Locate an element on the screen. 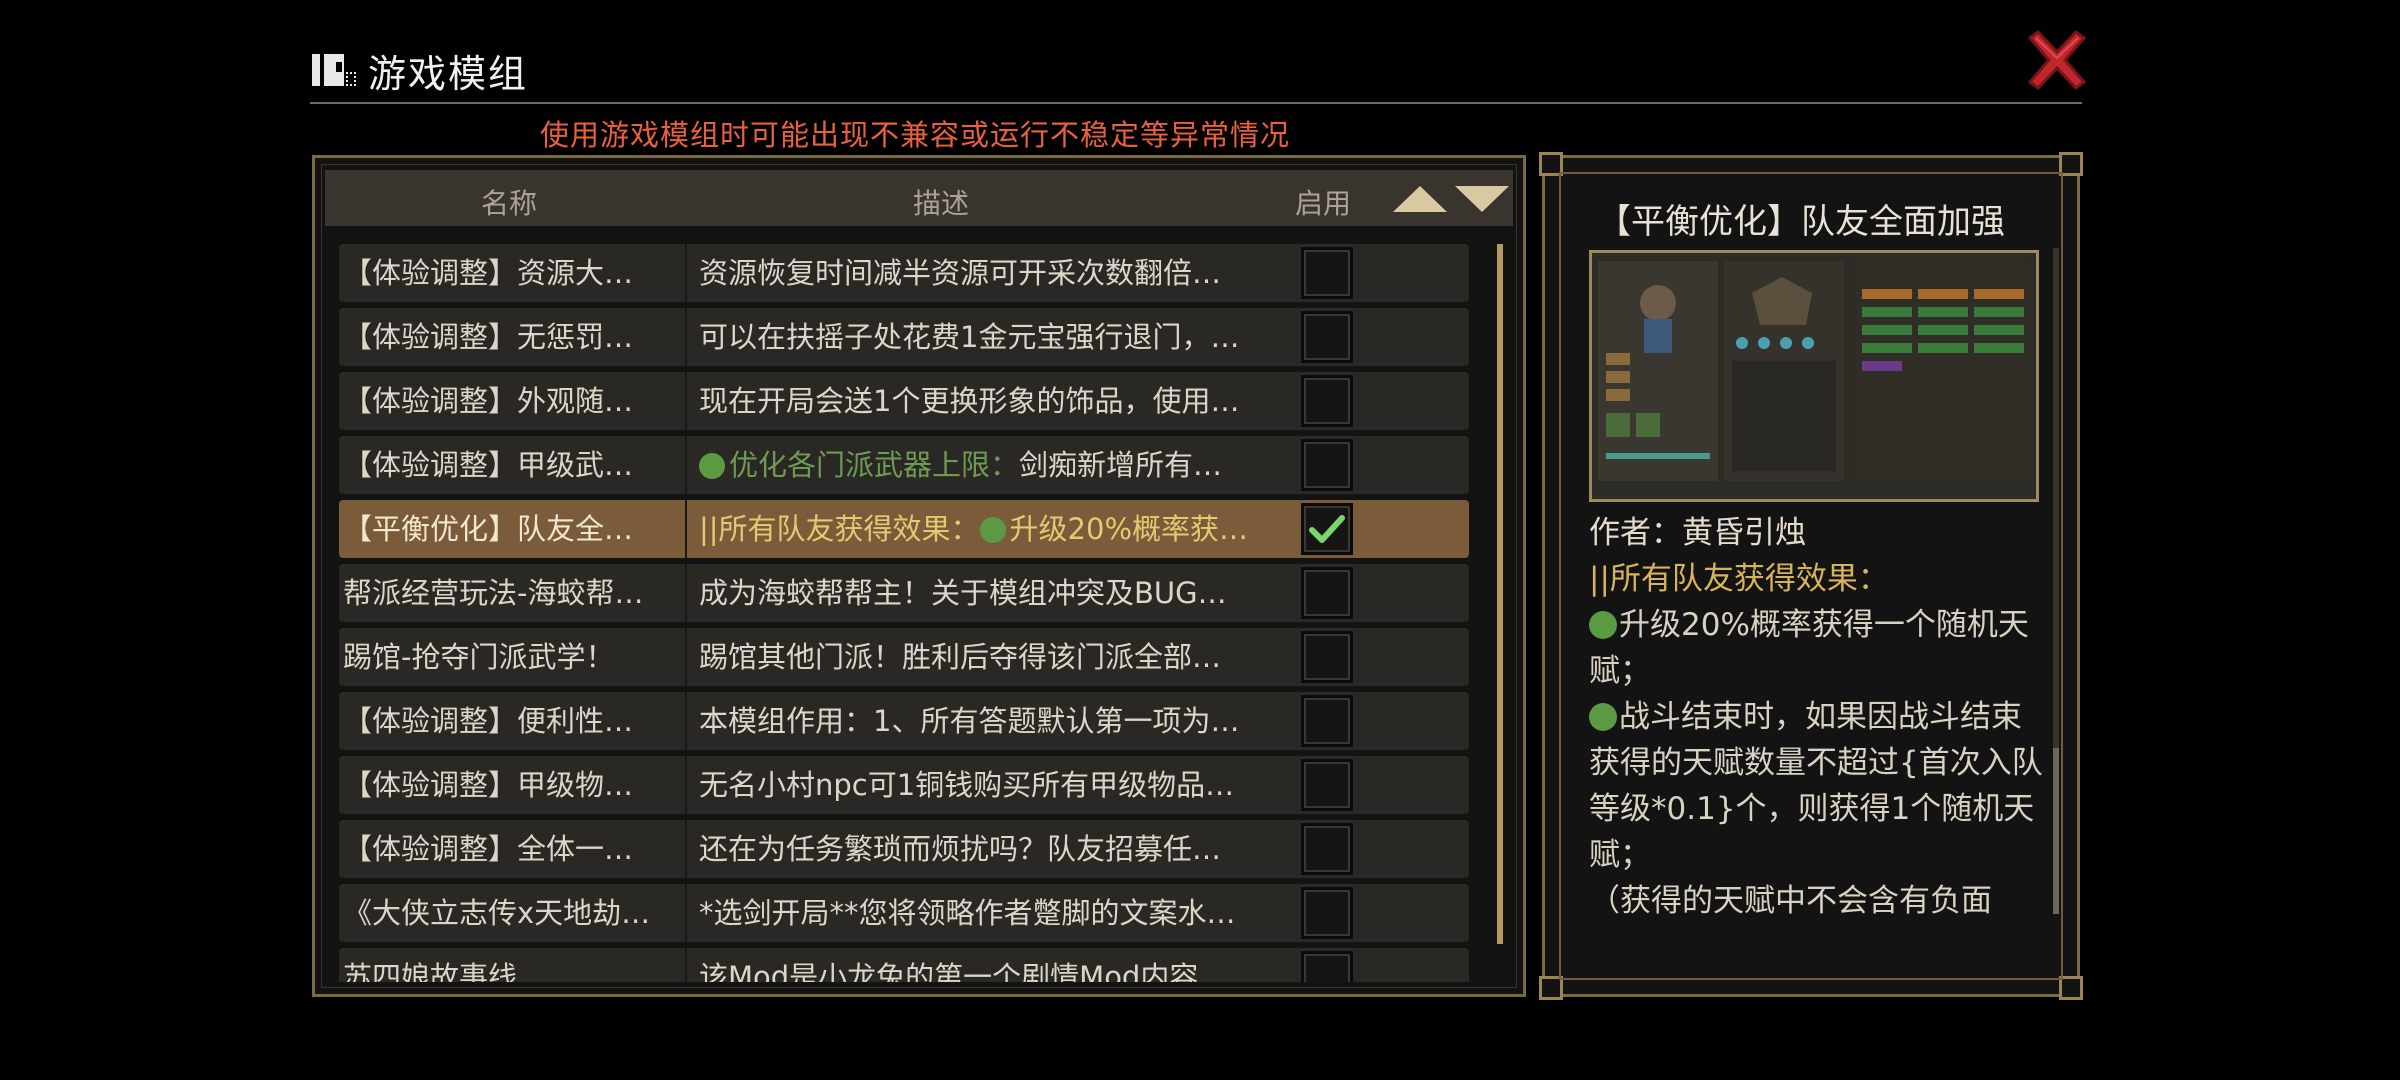  enable-checkbox-checked is located at coordinates (1327, 529).